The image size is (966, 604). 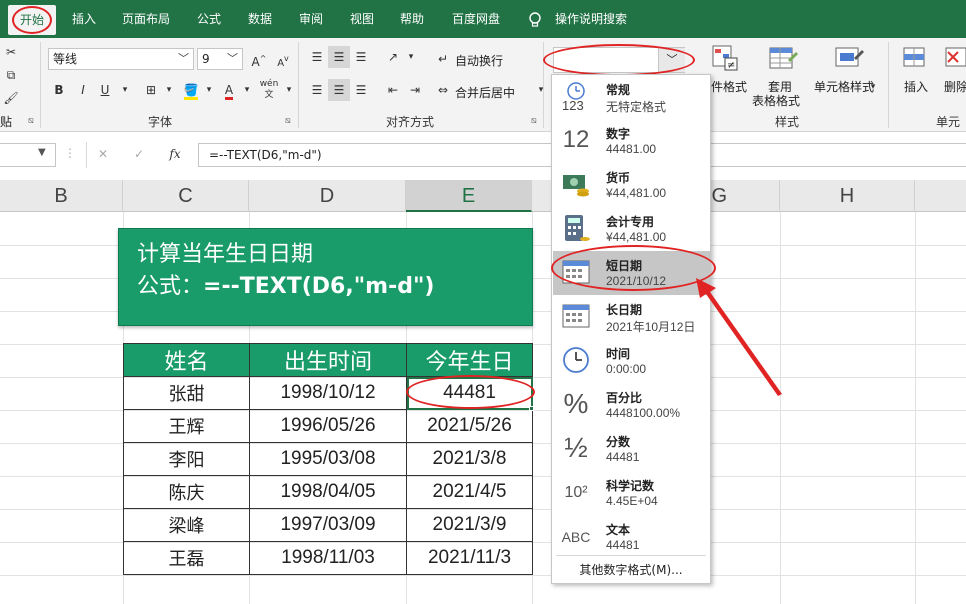 What do you see at coordinates (361, 90) in the screenshot?
I see `align-right-icon: ☰` at bounding box center [361, 90].